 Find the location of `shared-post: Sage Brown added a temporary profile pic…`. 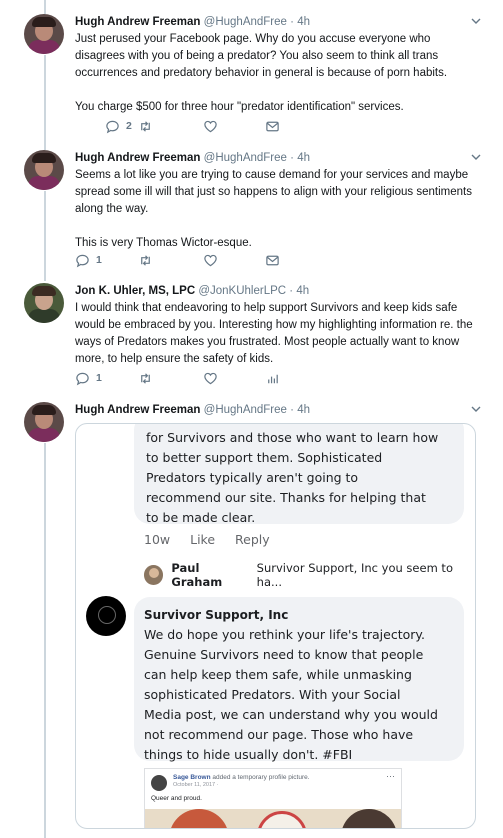

shared-post: Sage Brown added a temporary profile pic… is located at coordinates (273, 798).